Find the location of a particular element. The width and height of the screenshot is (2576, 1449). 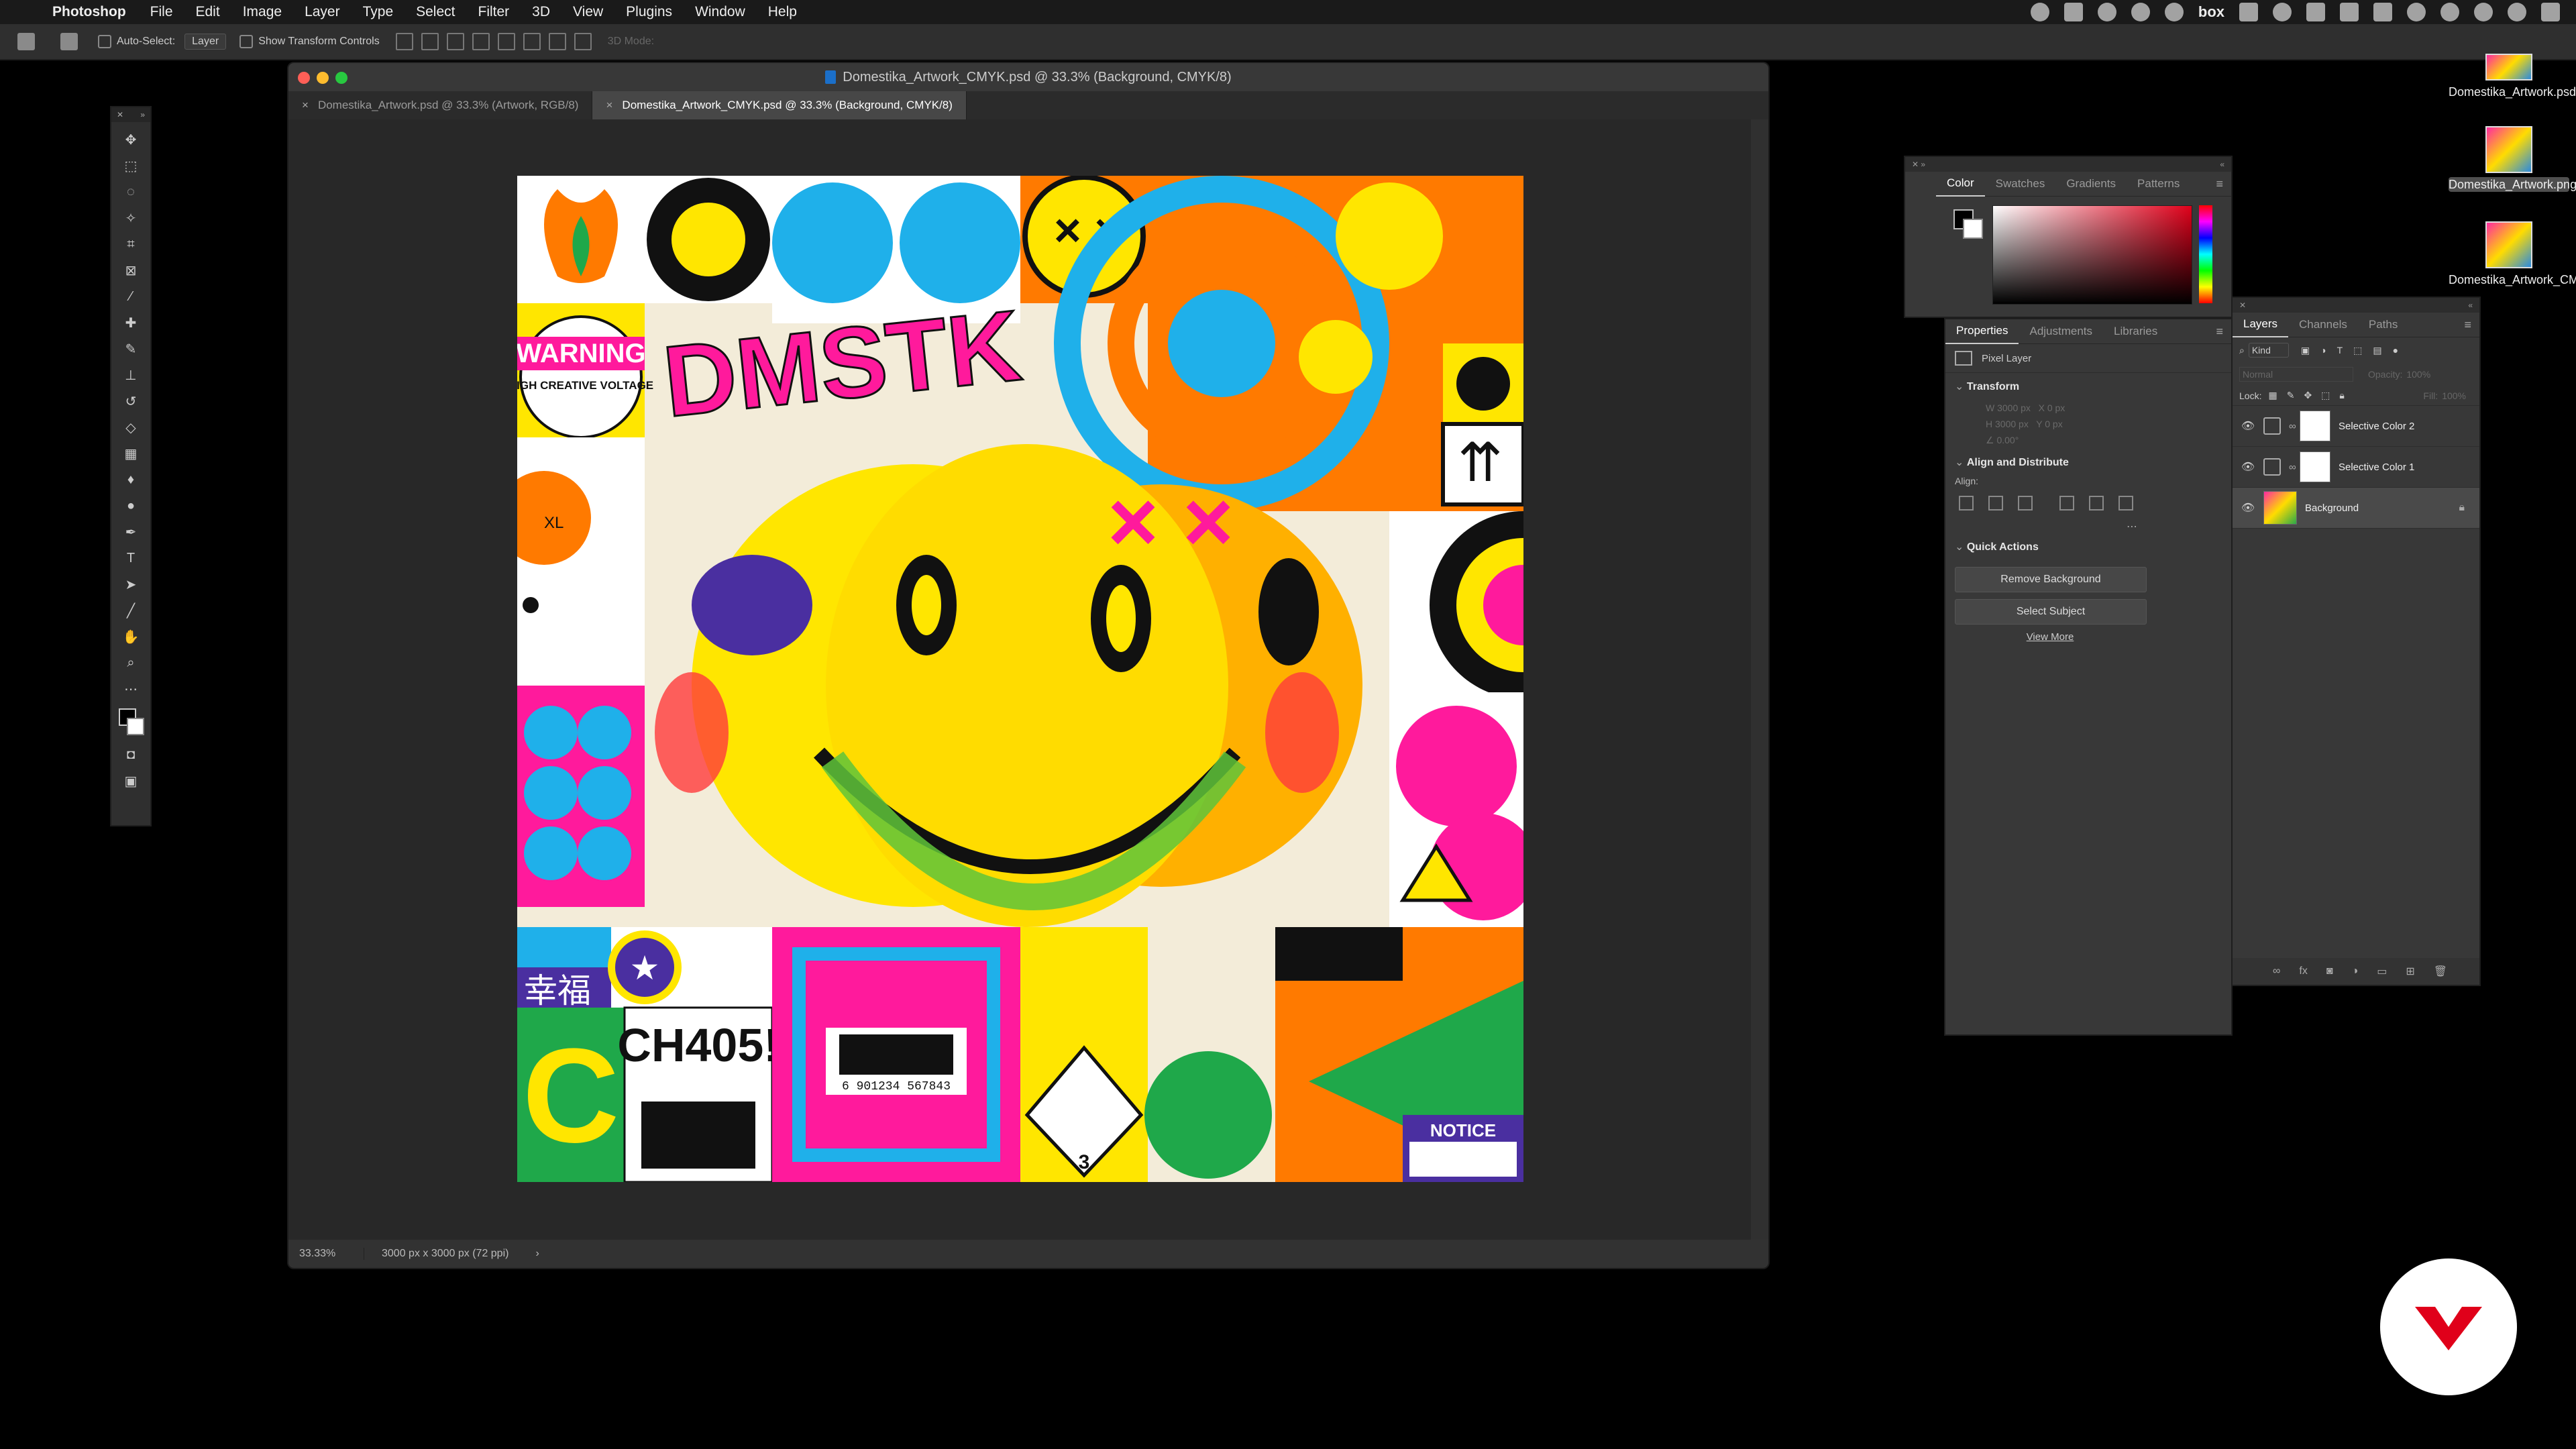

history-brush-icon: ↺ is located at coordinates (131, 401).